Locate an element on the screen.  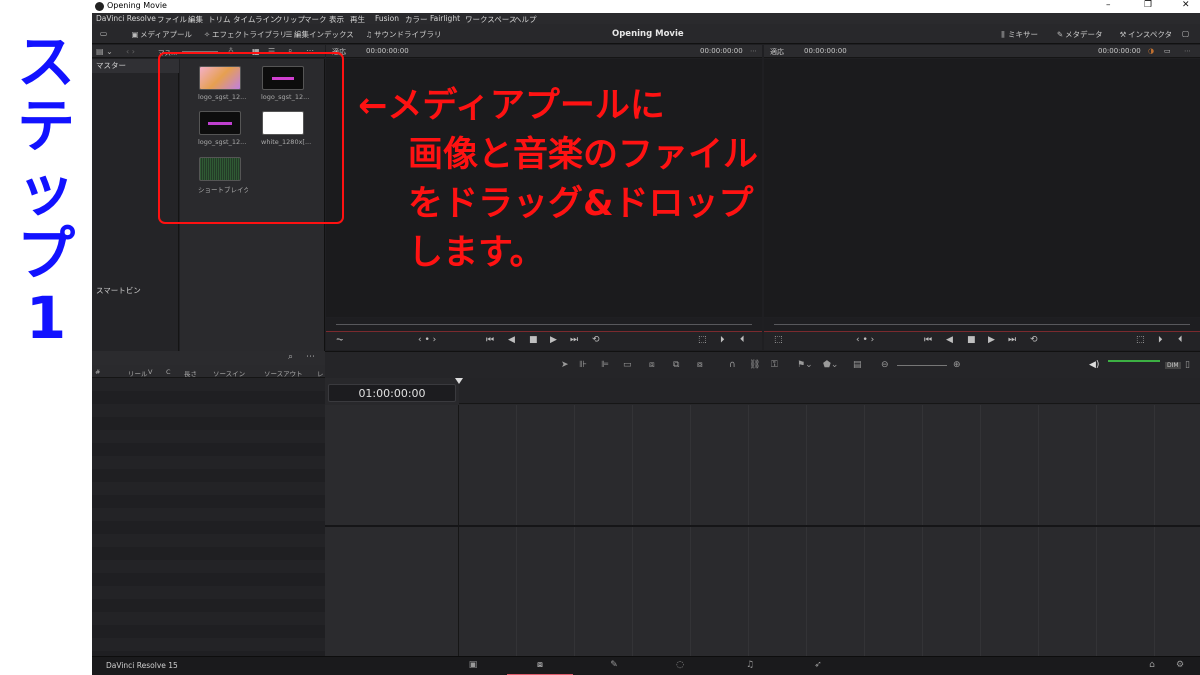
audio-track-area is located at coordinates (829, 591).